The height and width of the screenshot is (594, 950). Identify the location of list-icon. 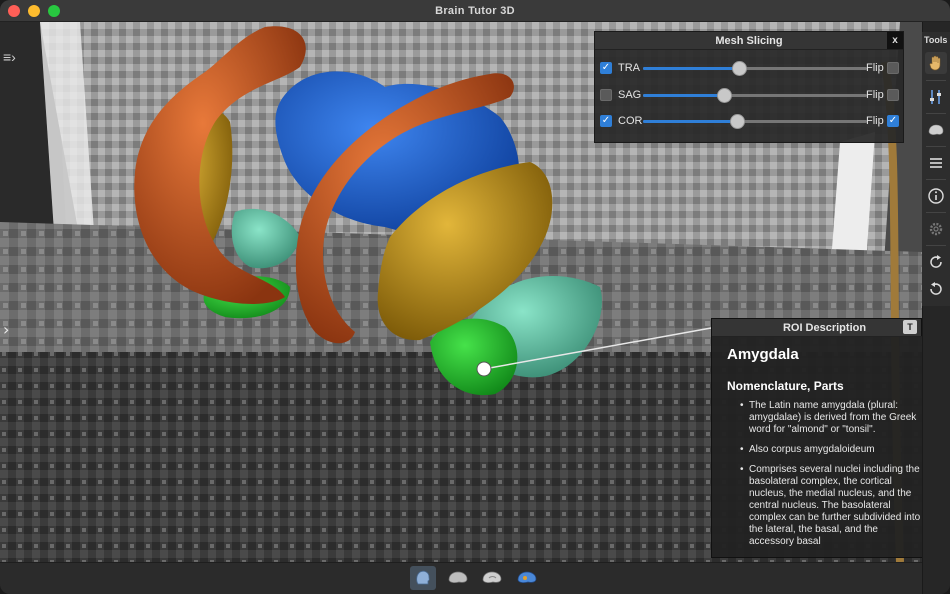
(936, 163).